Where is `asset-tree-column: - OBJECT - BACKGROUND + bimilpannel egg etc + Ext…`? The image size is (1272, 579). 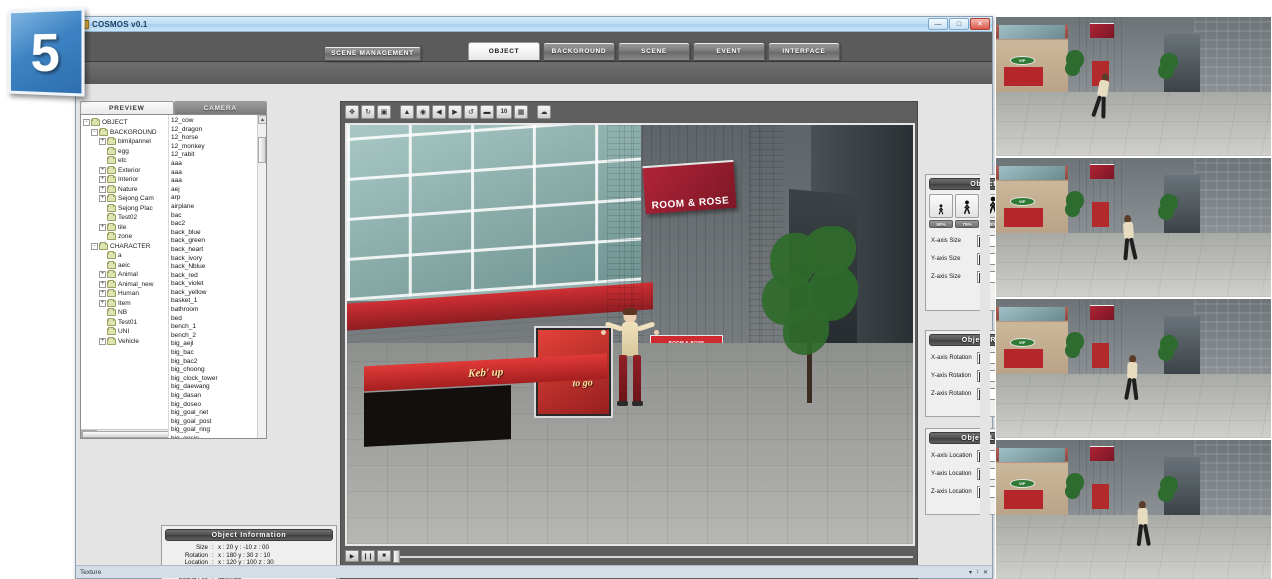 asset-tree-column: - OBJECT - BACKGROUND + bimilpannel egg etc + Ext… is located at coordinates (125, 276).